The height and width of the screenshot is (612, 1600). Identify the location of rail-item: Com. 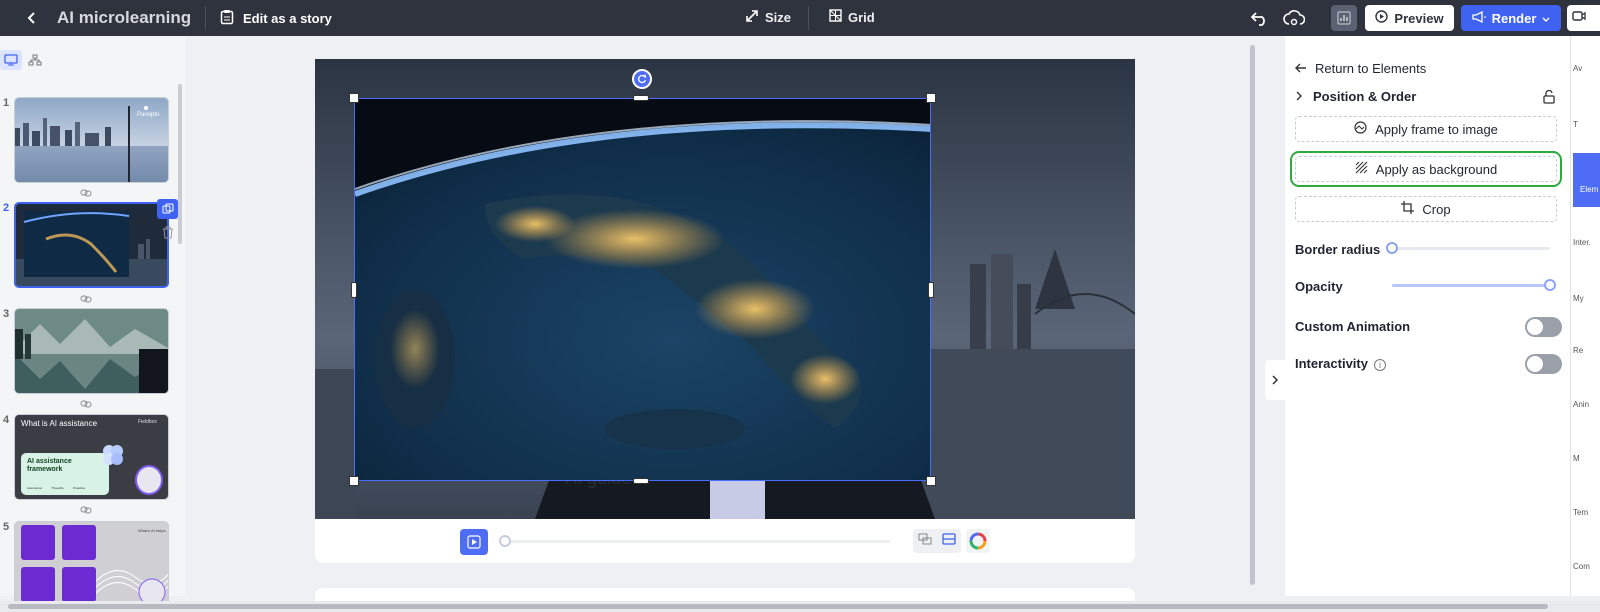
(1586, 566).